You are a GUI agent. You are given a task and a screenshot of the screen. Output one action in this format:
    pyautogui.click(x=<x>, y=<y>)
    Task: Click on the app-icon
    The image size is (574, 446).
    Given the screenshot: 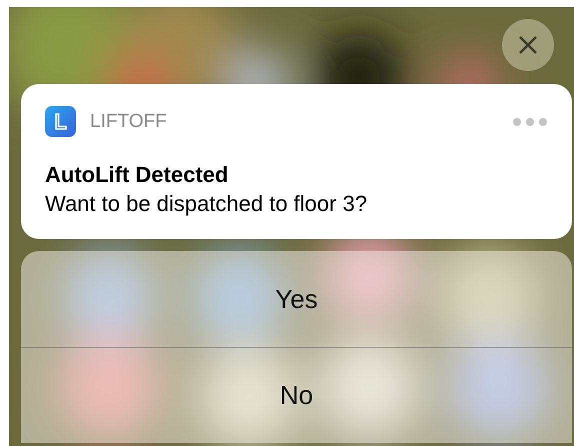 What is the action you would take?
    pyautogui.click(x=60, y=121)
    